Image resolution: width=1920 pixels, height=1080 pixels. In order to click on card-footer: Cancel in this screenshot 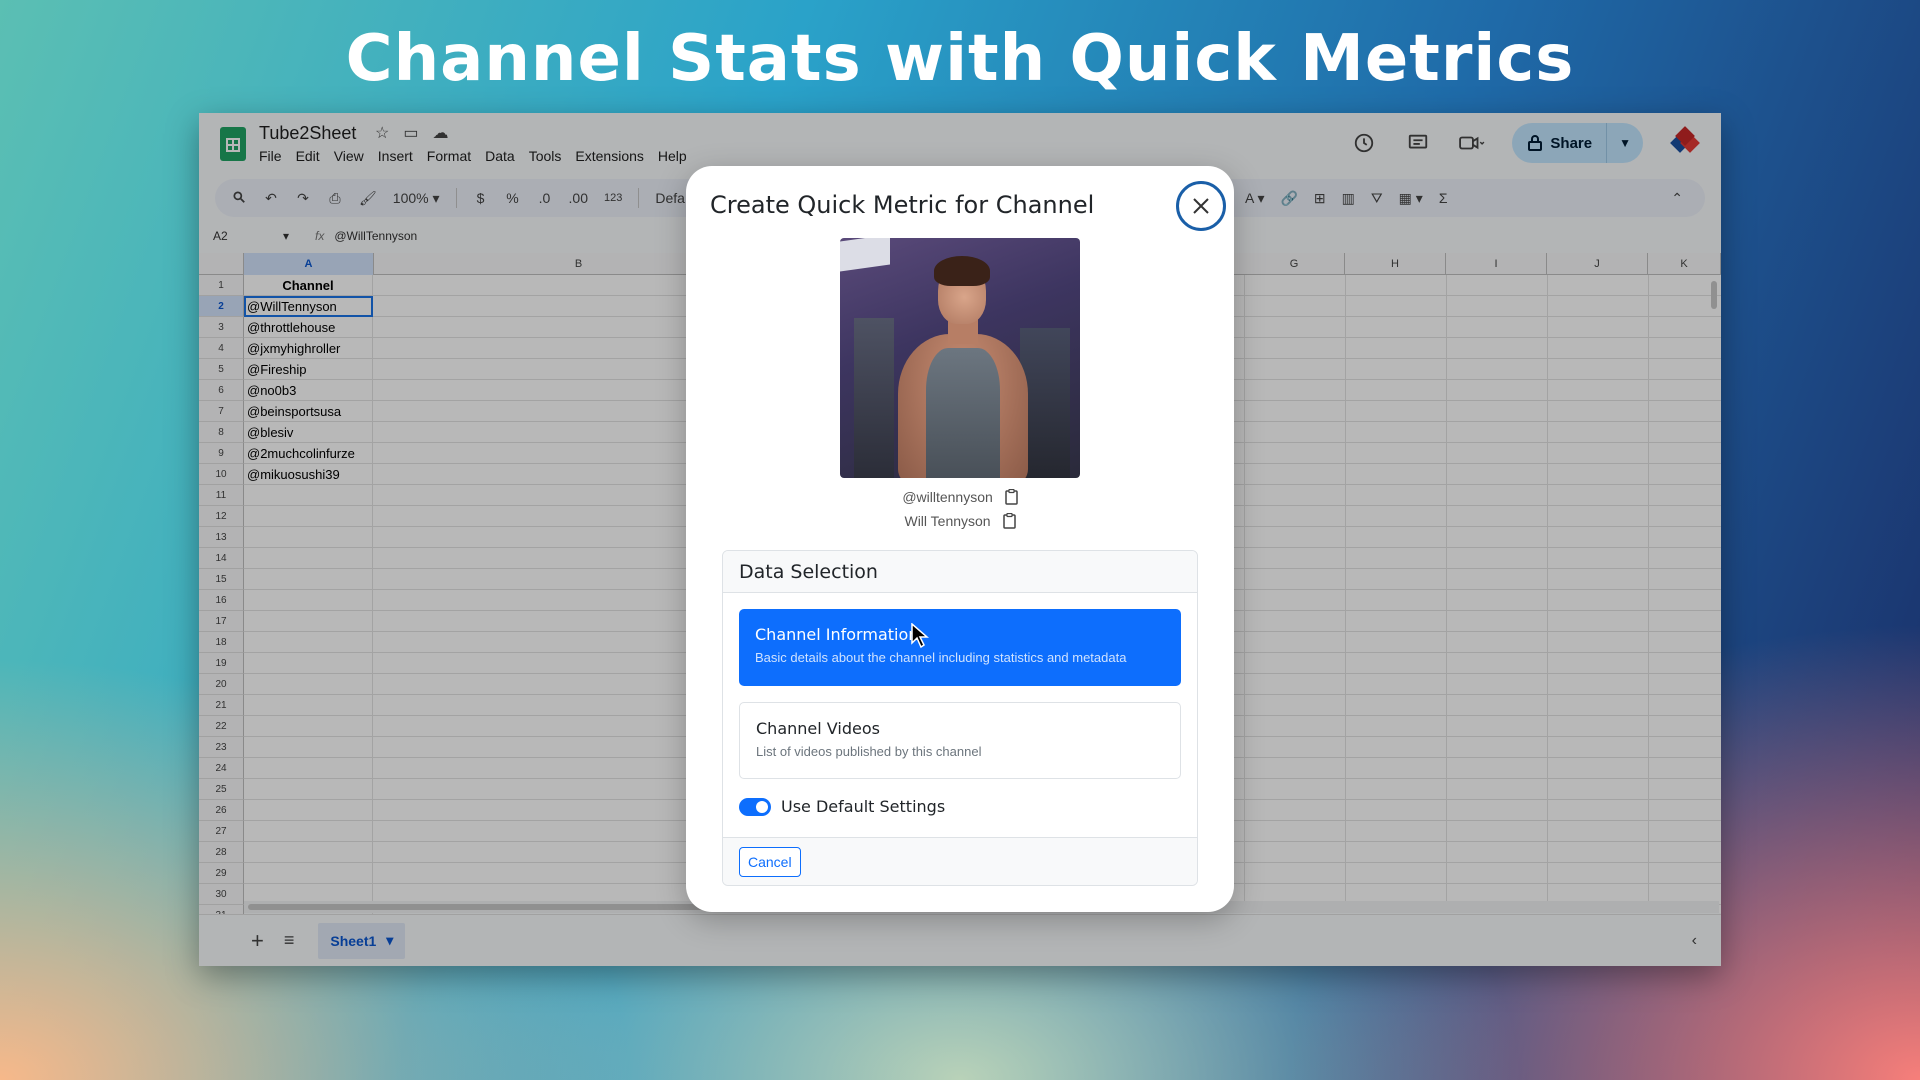, I will do `click(960, 861)`.